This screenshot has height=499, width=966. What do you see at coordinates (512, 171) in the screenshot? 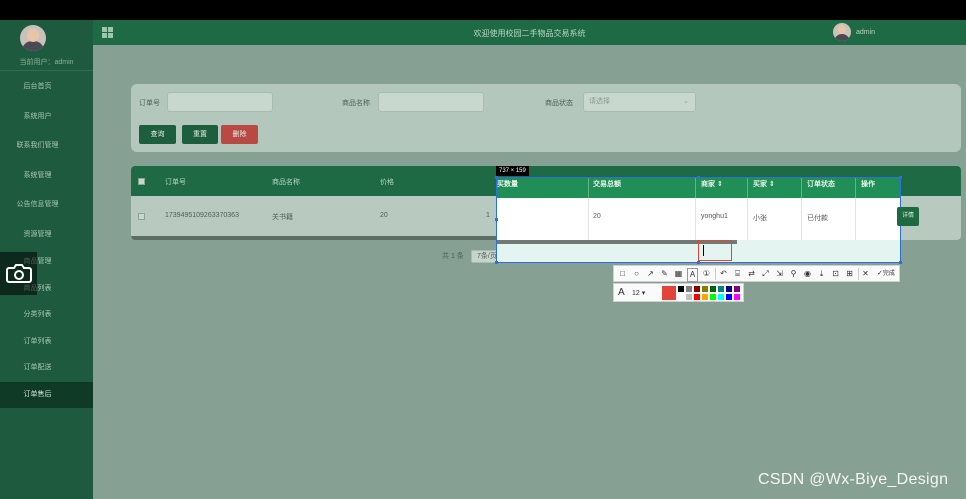
I see `selection-dimensions: 737 × 159` at bounding box center [512, 171].